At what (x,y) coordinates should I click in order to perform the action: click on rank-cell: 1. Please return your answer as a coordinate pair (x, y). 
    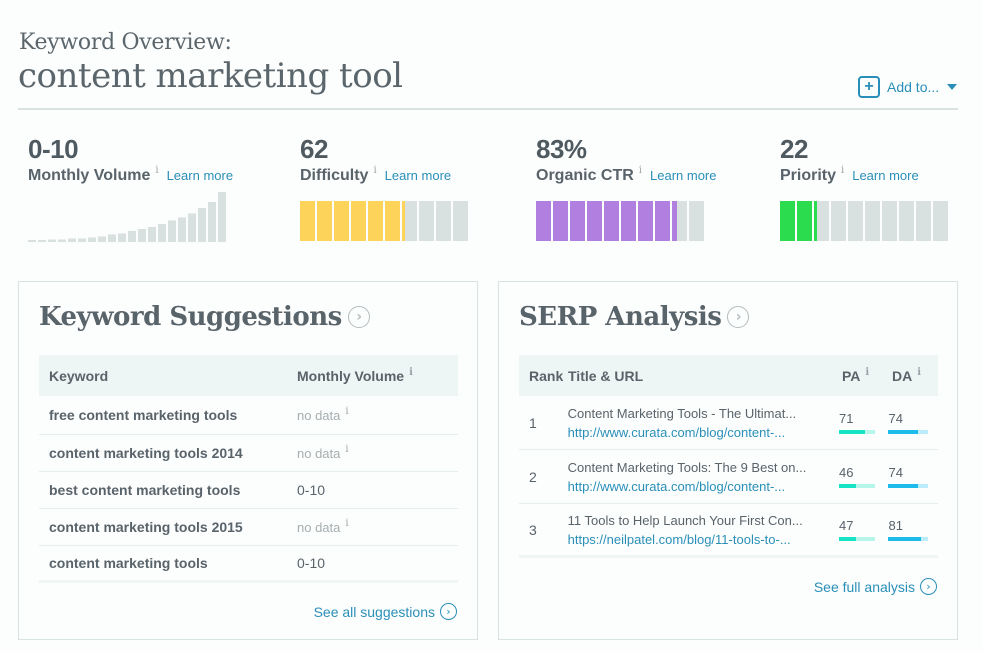
    Looking at the image, I should click on (533, 422).